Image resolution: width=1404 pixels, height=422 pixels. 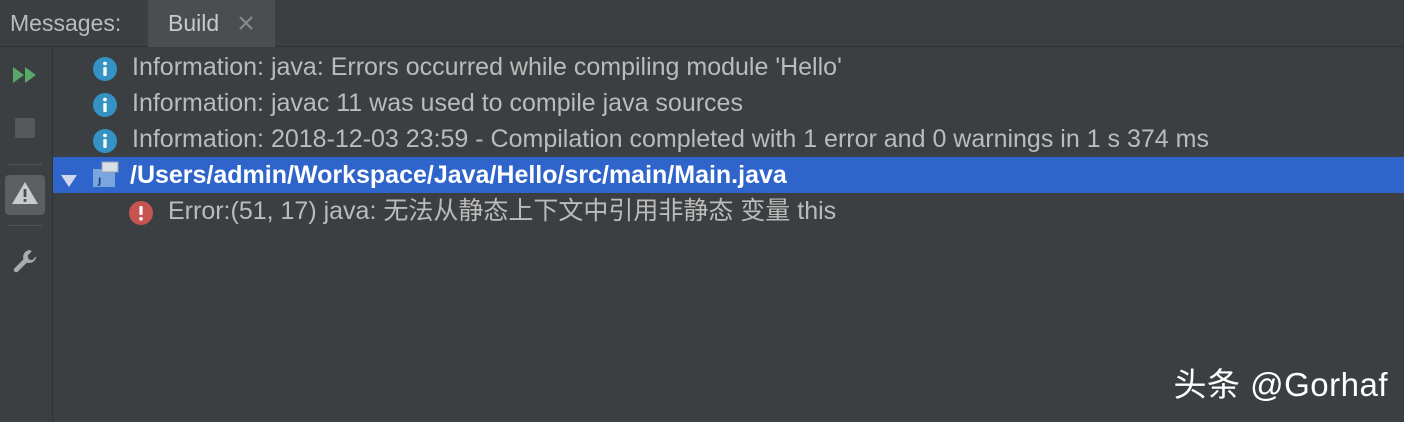 What do you see at coordinates (99, 182) in the screenshot?
I see `svg-text: J` at bounding box center [99, 182].